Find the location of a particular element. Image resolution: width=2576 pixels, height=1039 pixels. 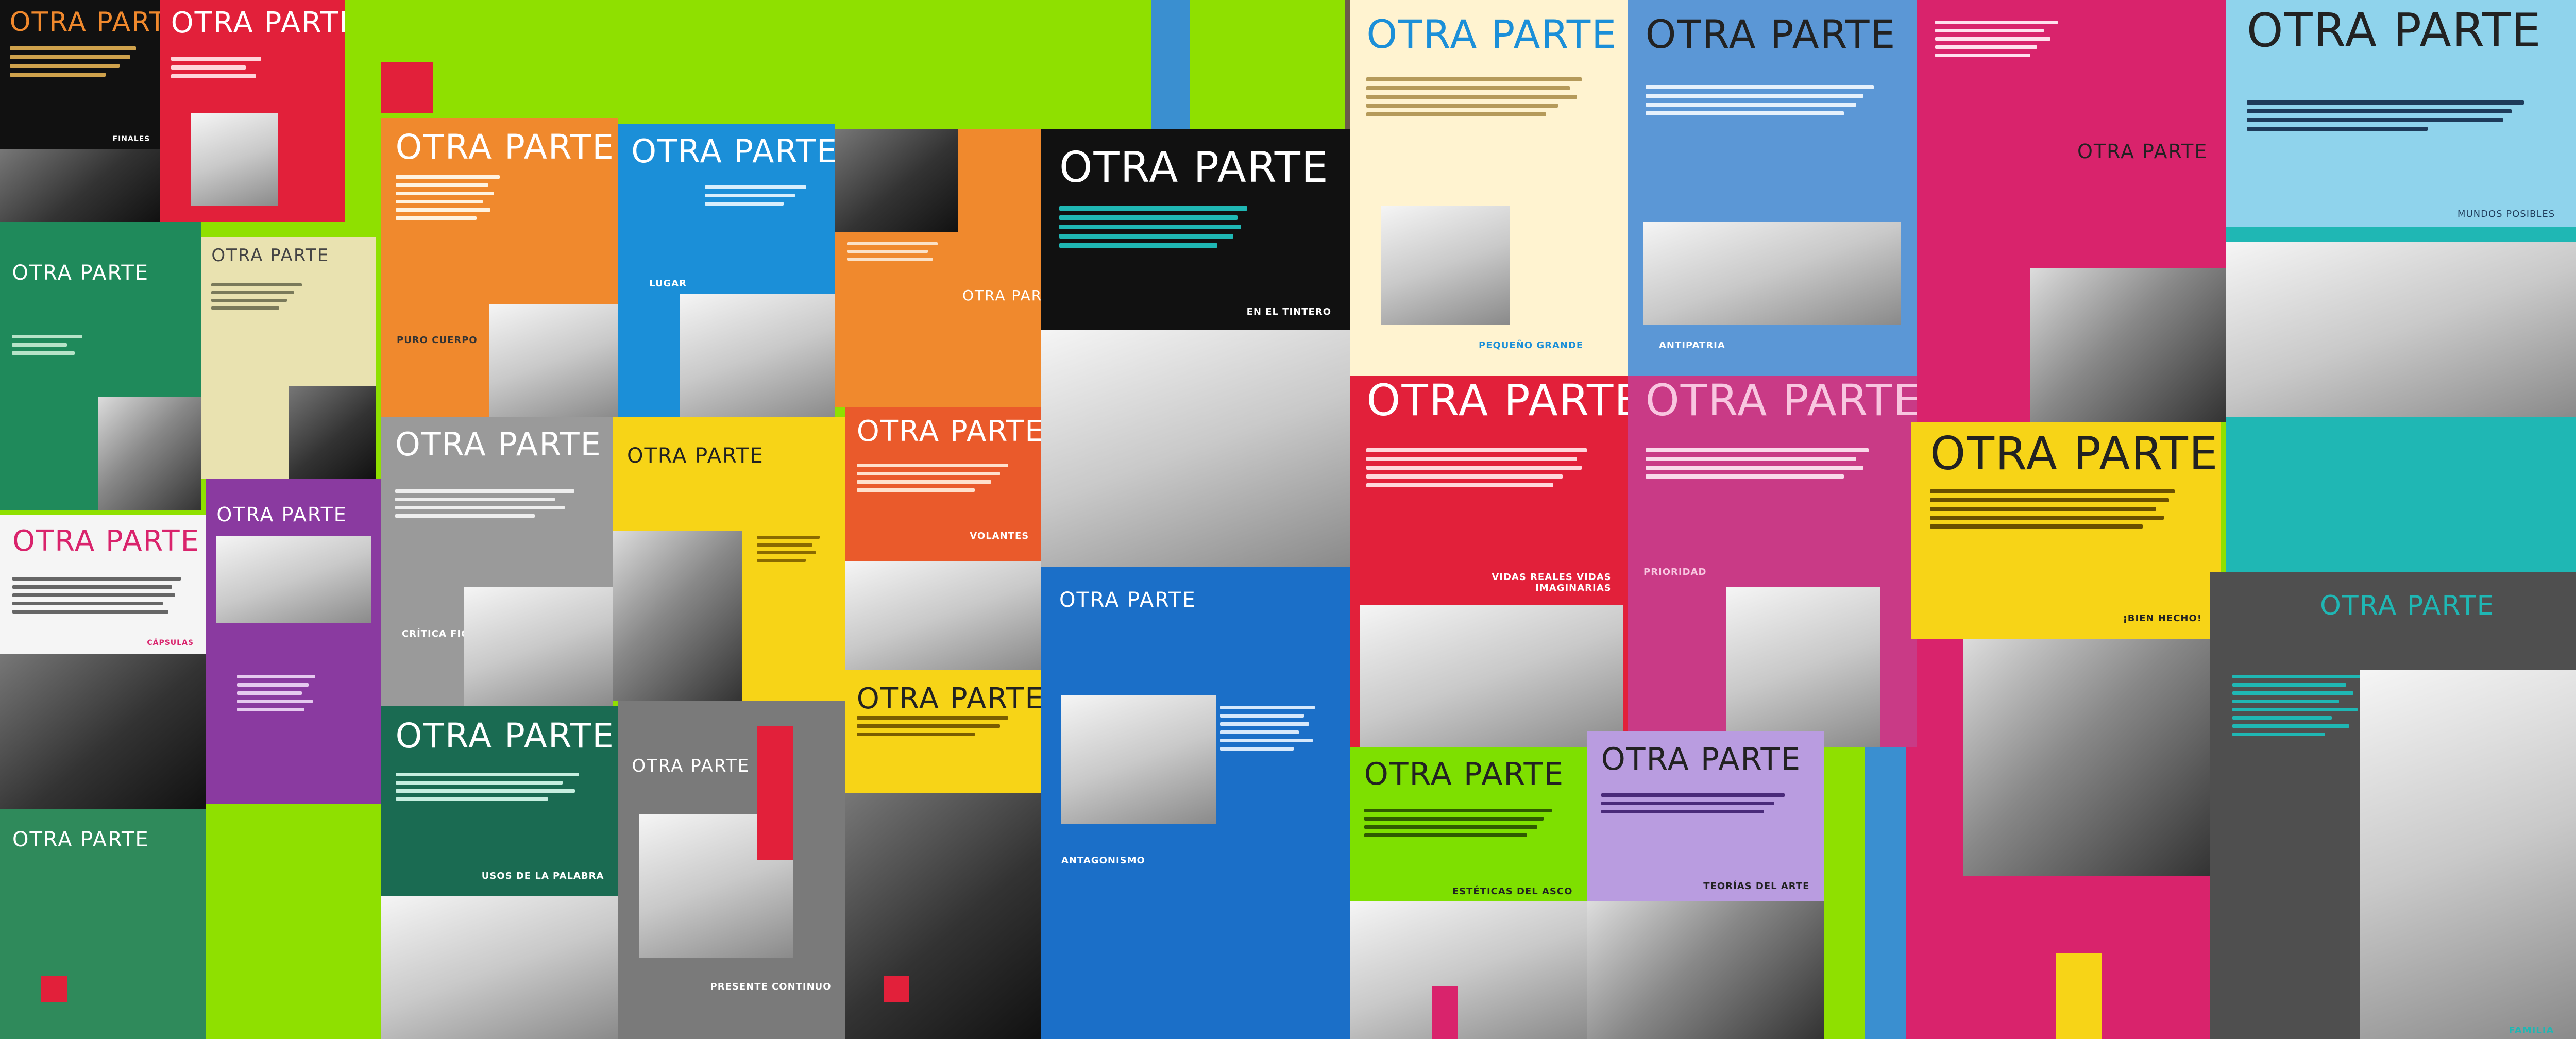

cover-subtitle: LUGAR is located at coordinates (668, 283).